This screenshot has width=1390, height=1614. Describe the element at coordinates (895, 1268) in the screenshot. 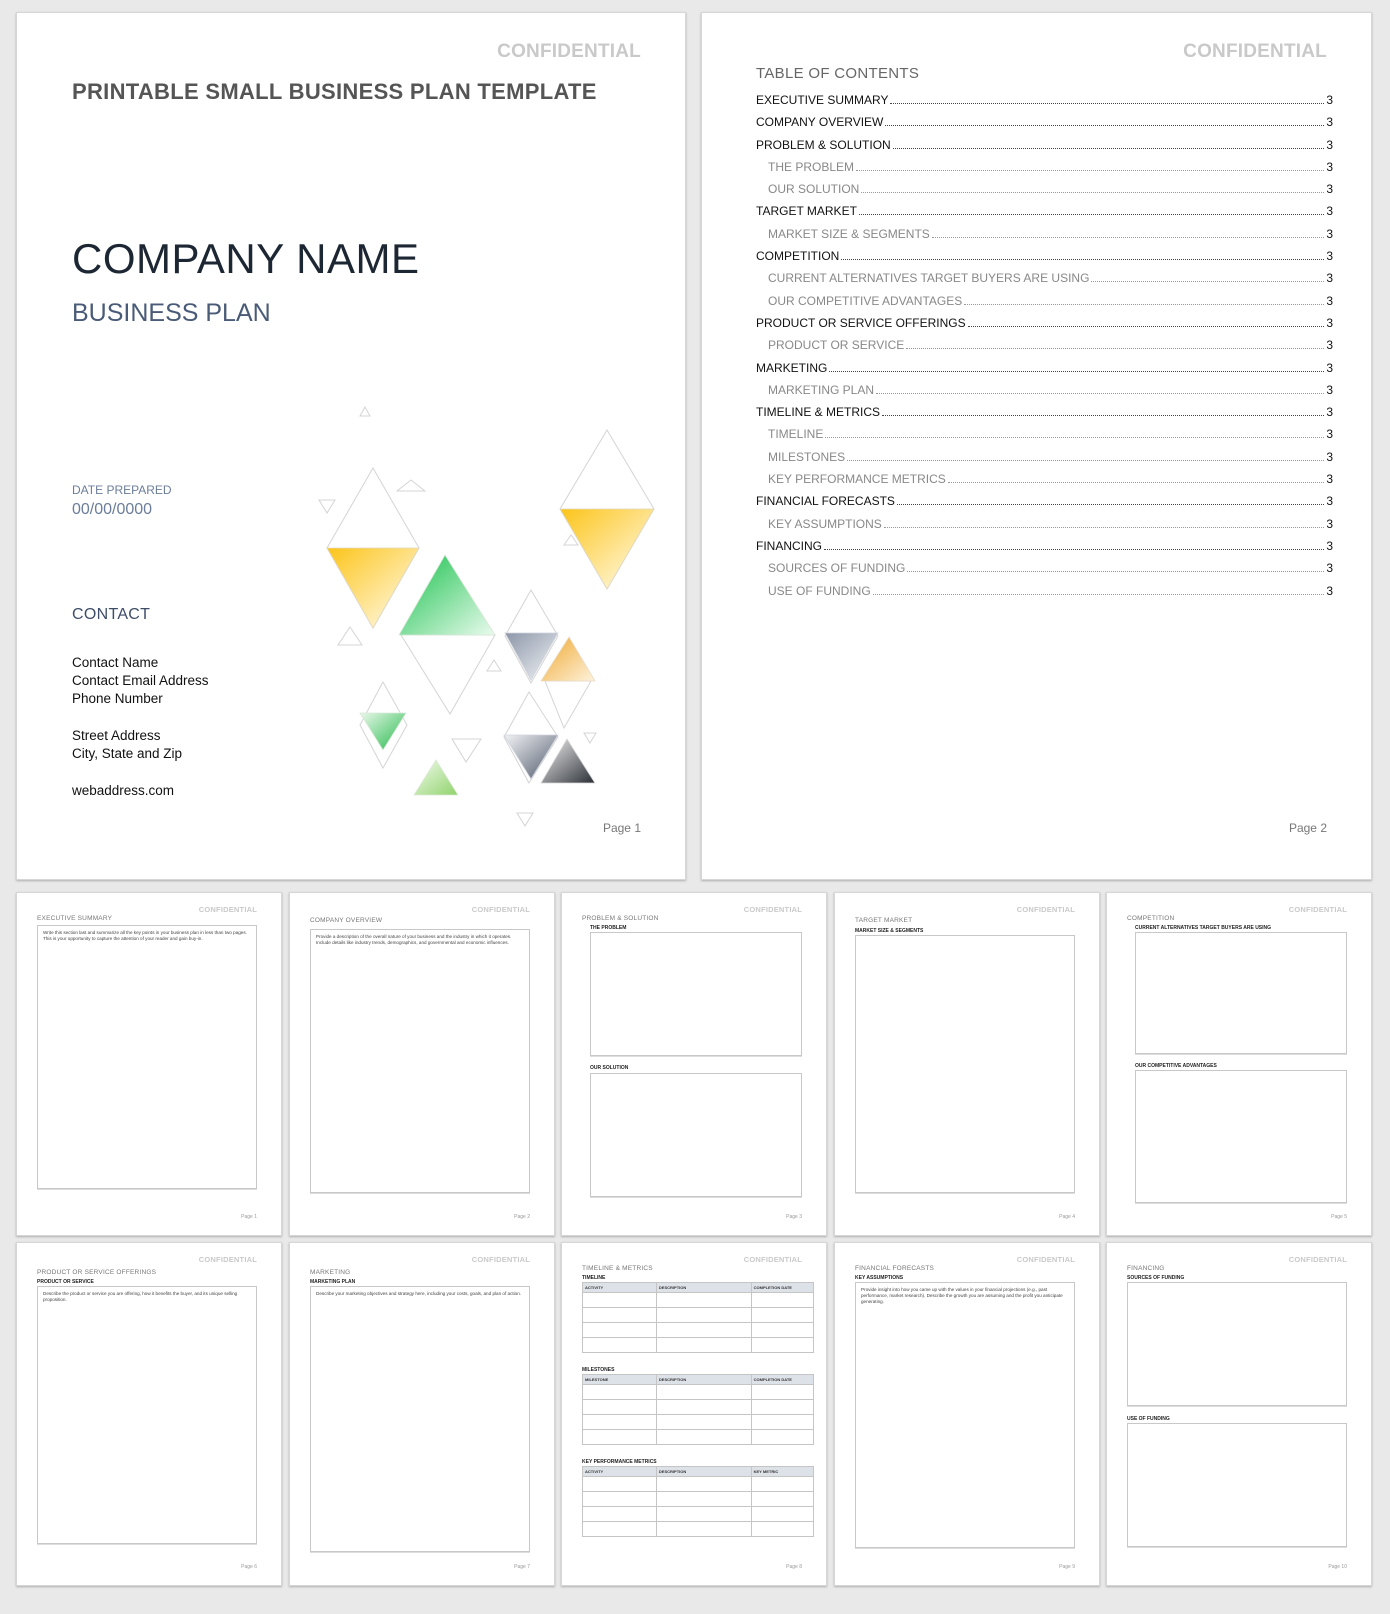

I see `section-title: FINANCIAL FORECASTS` at that location.